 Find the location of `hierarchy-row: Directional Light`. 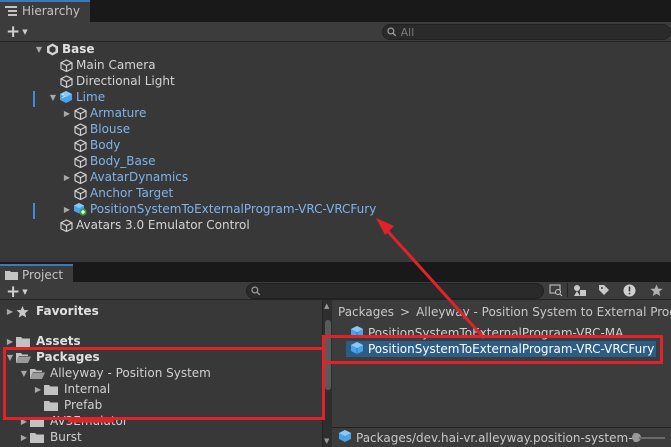

hierarchy-row: Directional Light is located at coordinates (335, 81).